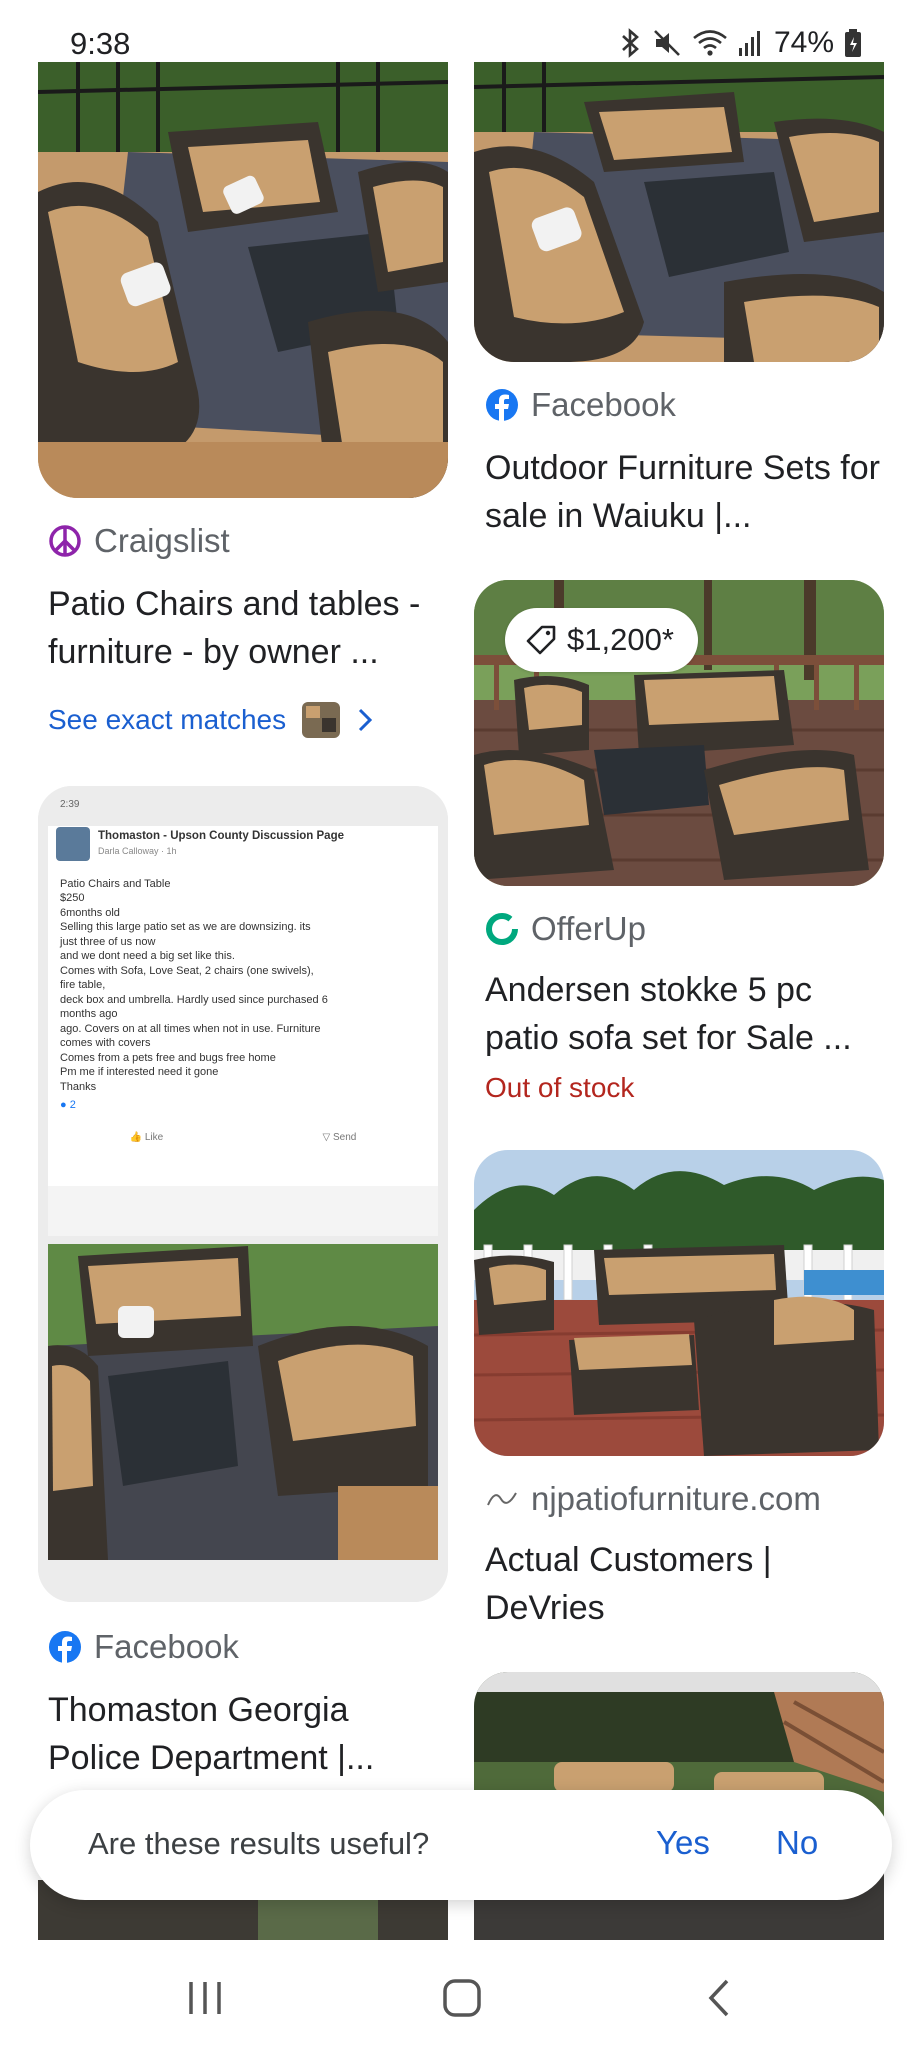  I want to click on back-icon, so click(719, 1998).